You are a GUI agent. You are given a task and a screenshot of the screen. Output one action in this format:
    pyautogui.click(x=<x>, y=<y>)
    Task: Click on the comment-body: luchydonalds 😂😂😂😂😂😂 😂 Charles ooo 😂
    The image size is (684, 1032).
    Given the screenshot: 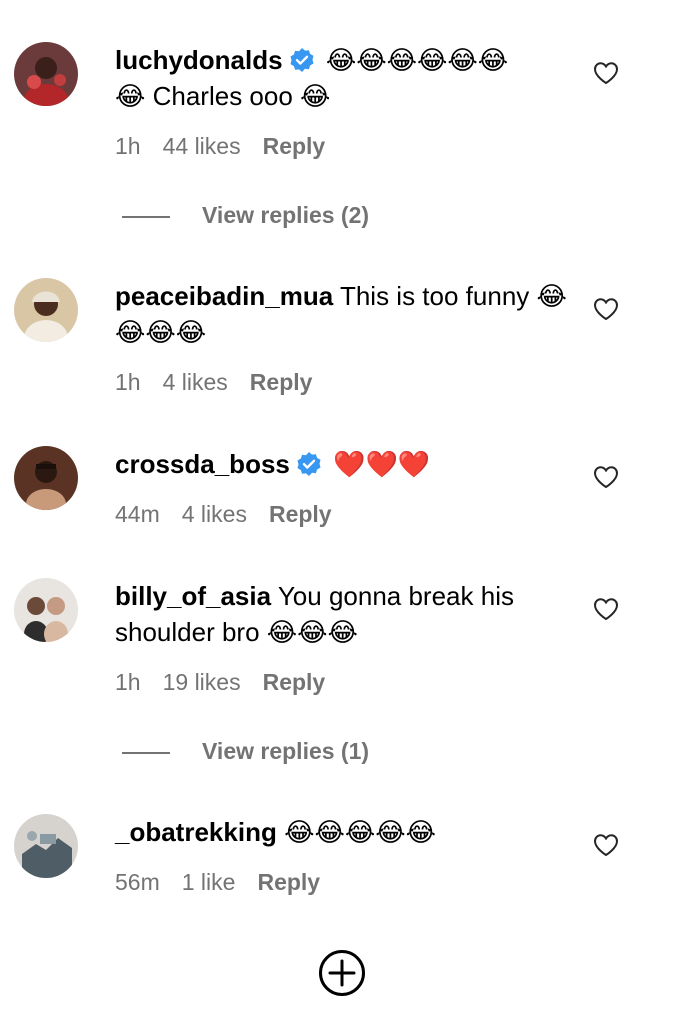 What is the action you would take?
    pyautogui.click(x=345, y=78)
    